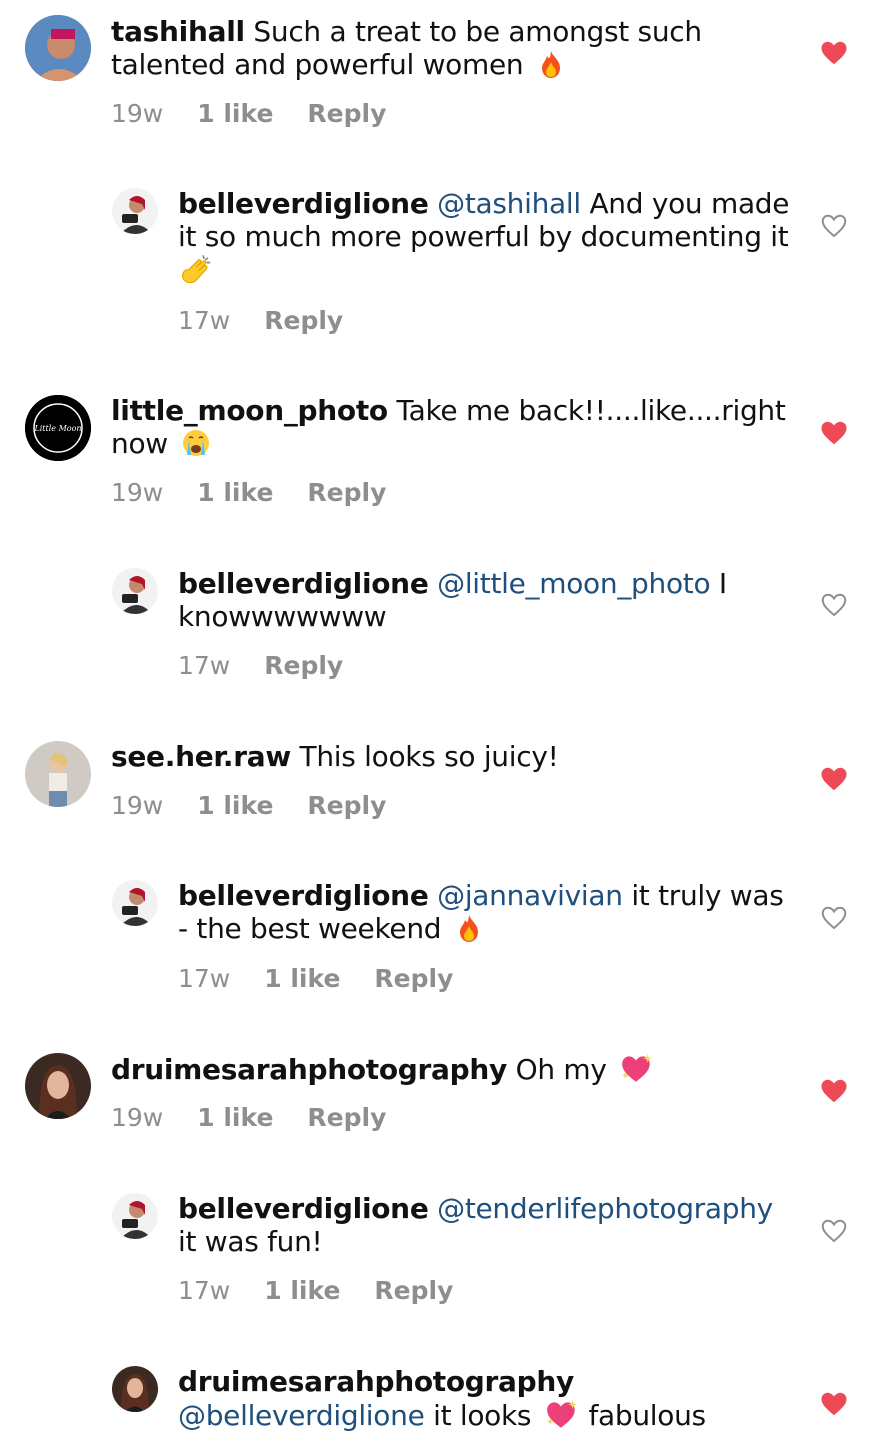 The image size is (892, 1440). I want to click on username: tashihall, so click(178, 31).